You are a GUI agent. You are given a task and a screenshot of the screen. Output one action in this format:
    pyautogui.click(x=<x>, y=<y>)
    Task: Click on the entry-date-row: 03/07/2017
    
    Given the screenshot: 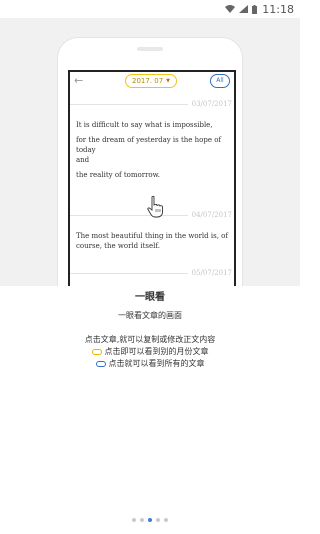 What is the action you would take?
    pyautogui.click(x=152, y=104)
    